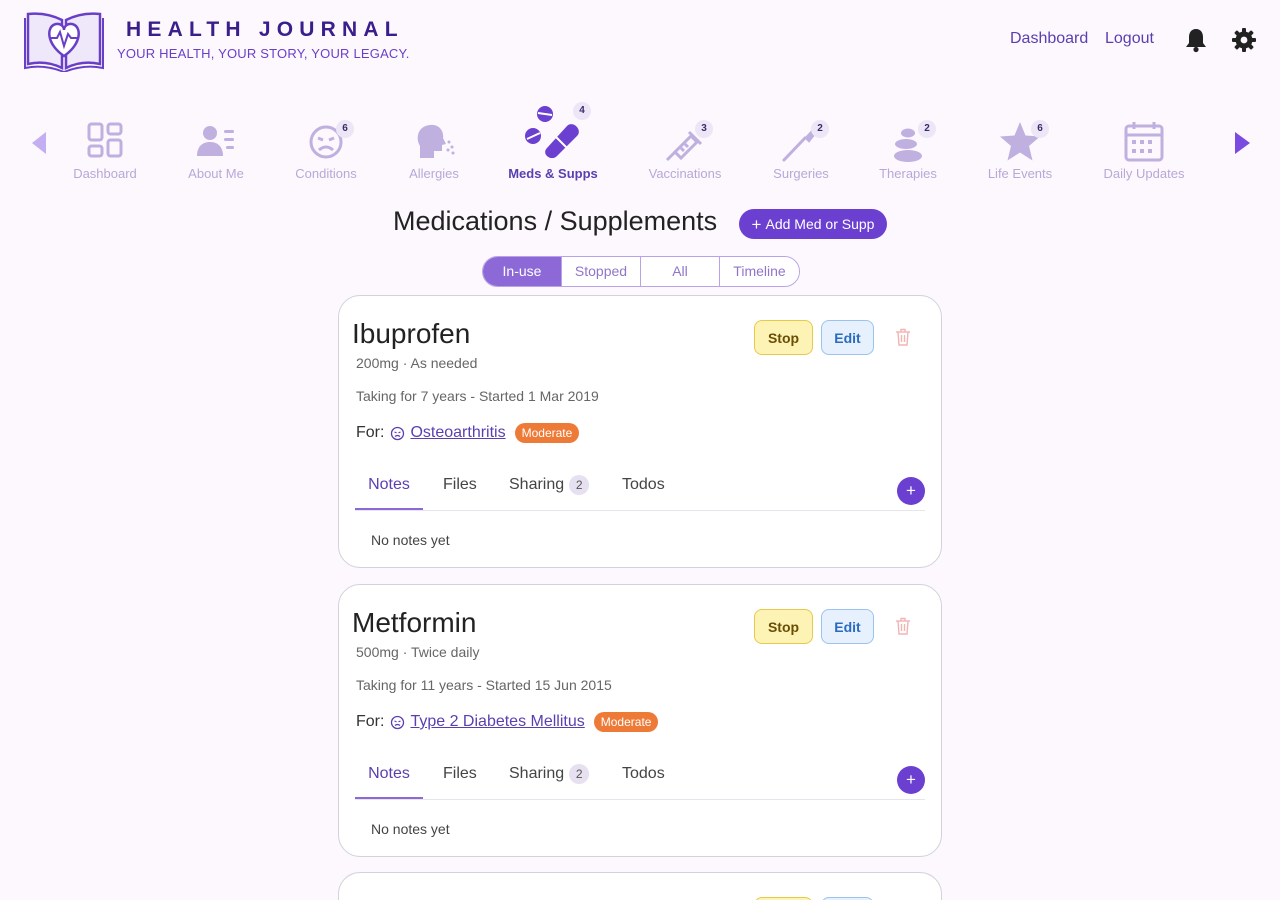  Describe the element at coordinates (326, 143) in the screenshot. I see `nav-item-conditions: 6 Conditions` at that location.